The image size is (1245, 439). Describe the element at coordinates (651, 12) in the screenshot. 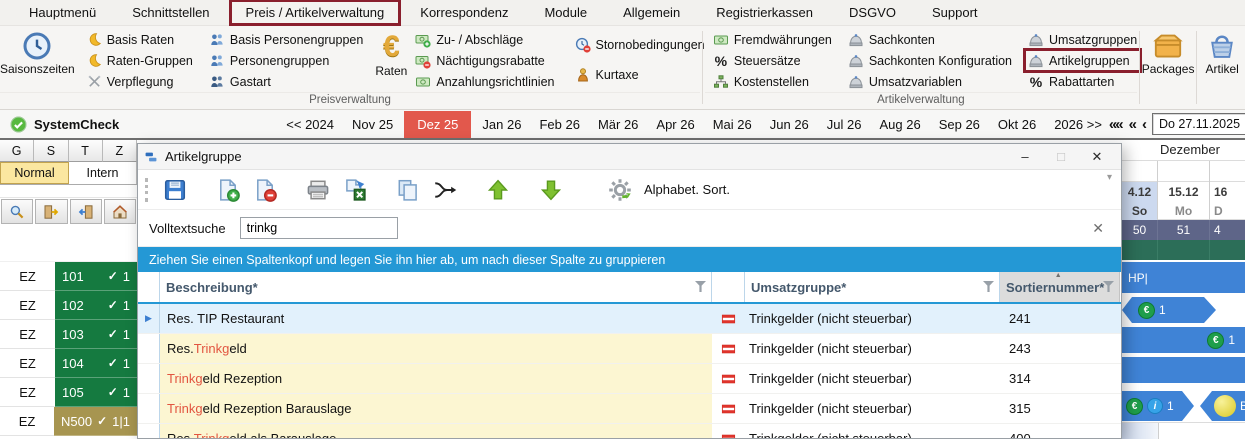

I see `tab-allgemein: Allgemein` at that location.